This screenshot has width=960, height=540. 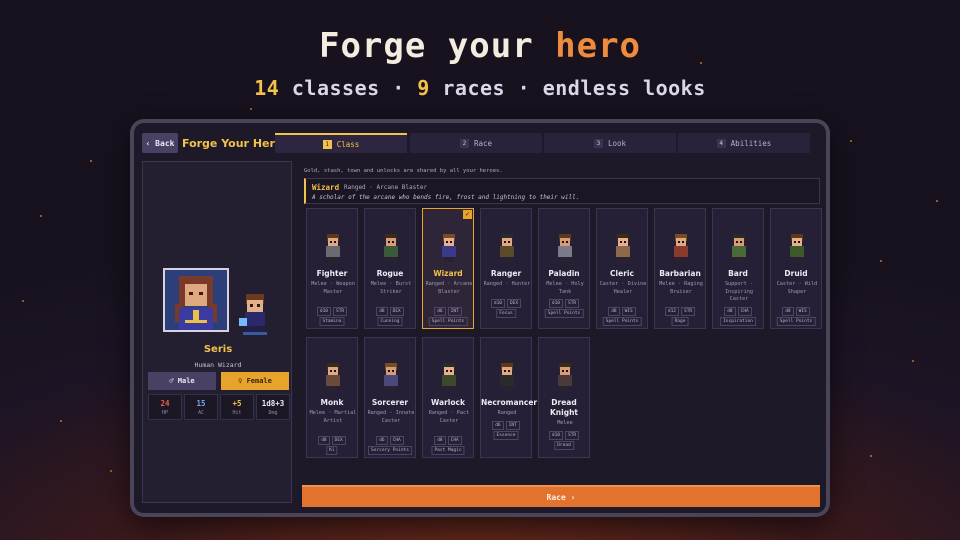 What do you see at coordinates (332, 440) in the screenshot?
I see `class-tags: d8 DEX` at bounding box center [332, 440].